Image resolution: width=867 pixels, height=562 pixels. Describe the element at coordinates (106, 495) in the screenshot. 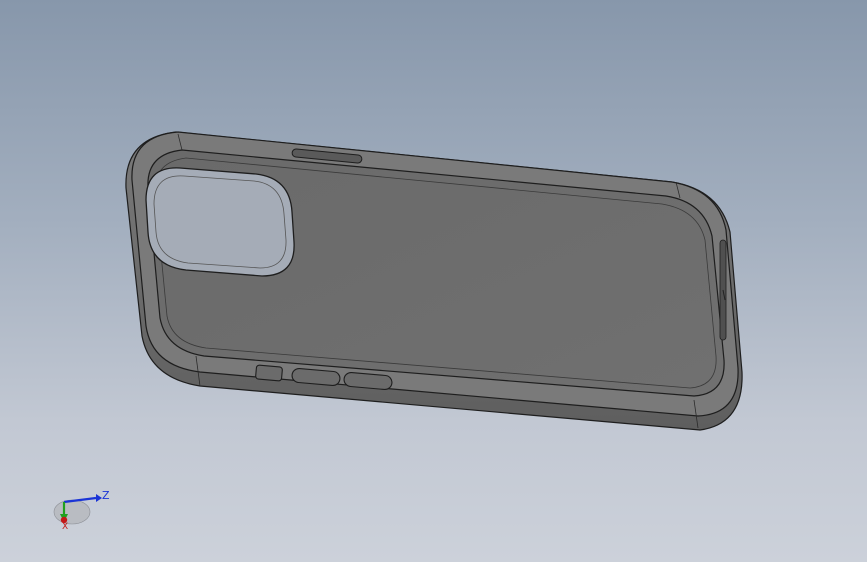

I see `axis-z-label: Z` at that location.